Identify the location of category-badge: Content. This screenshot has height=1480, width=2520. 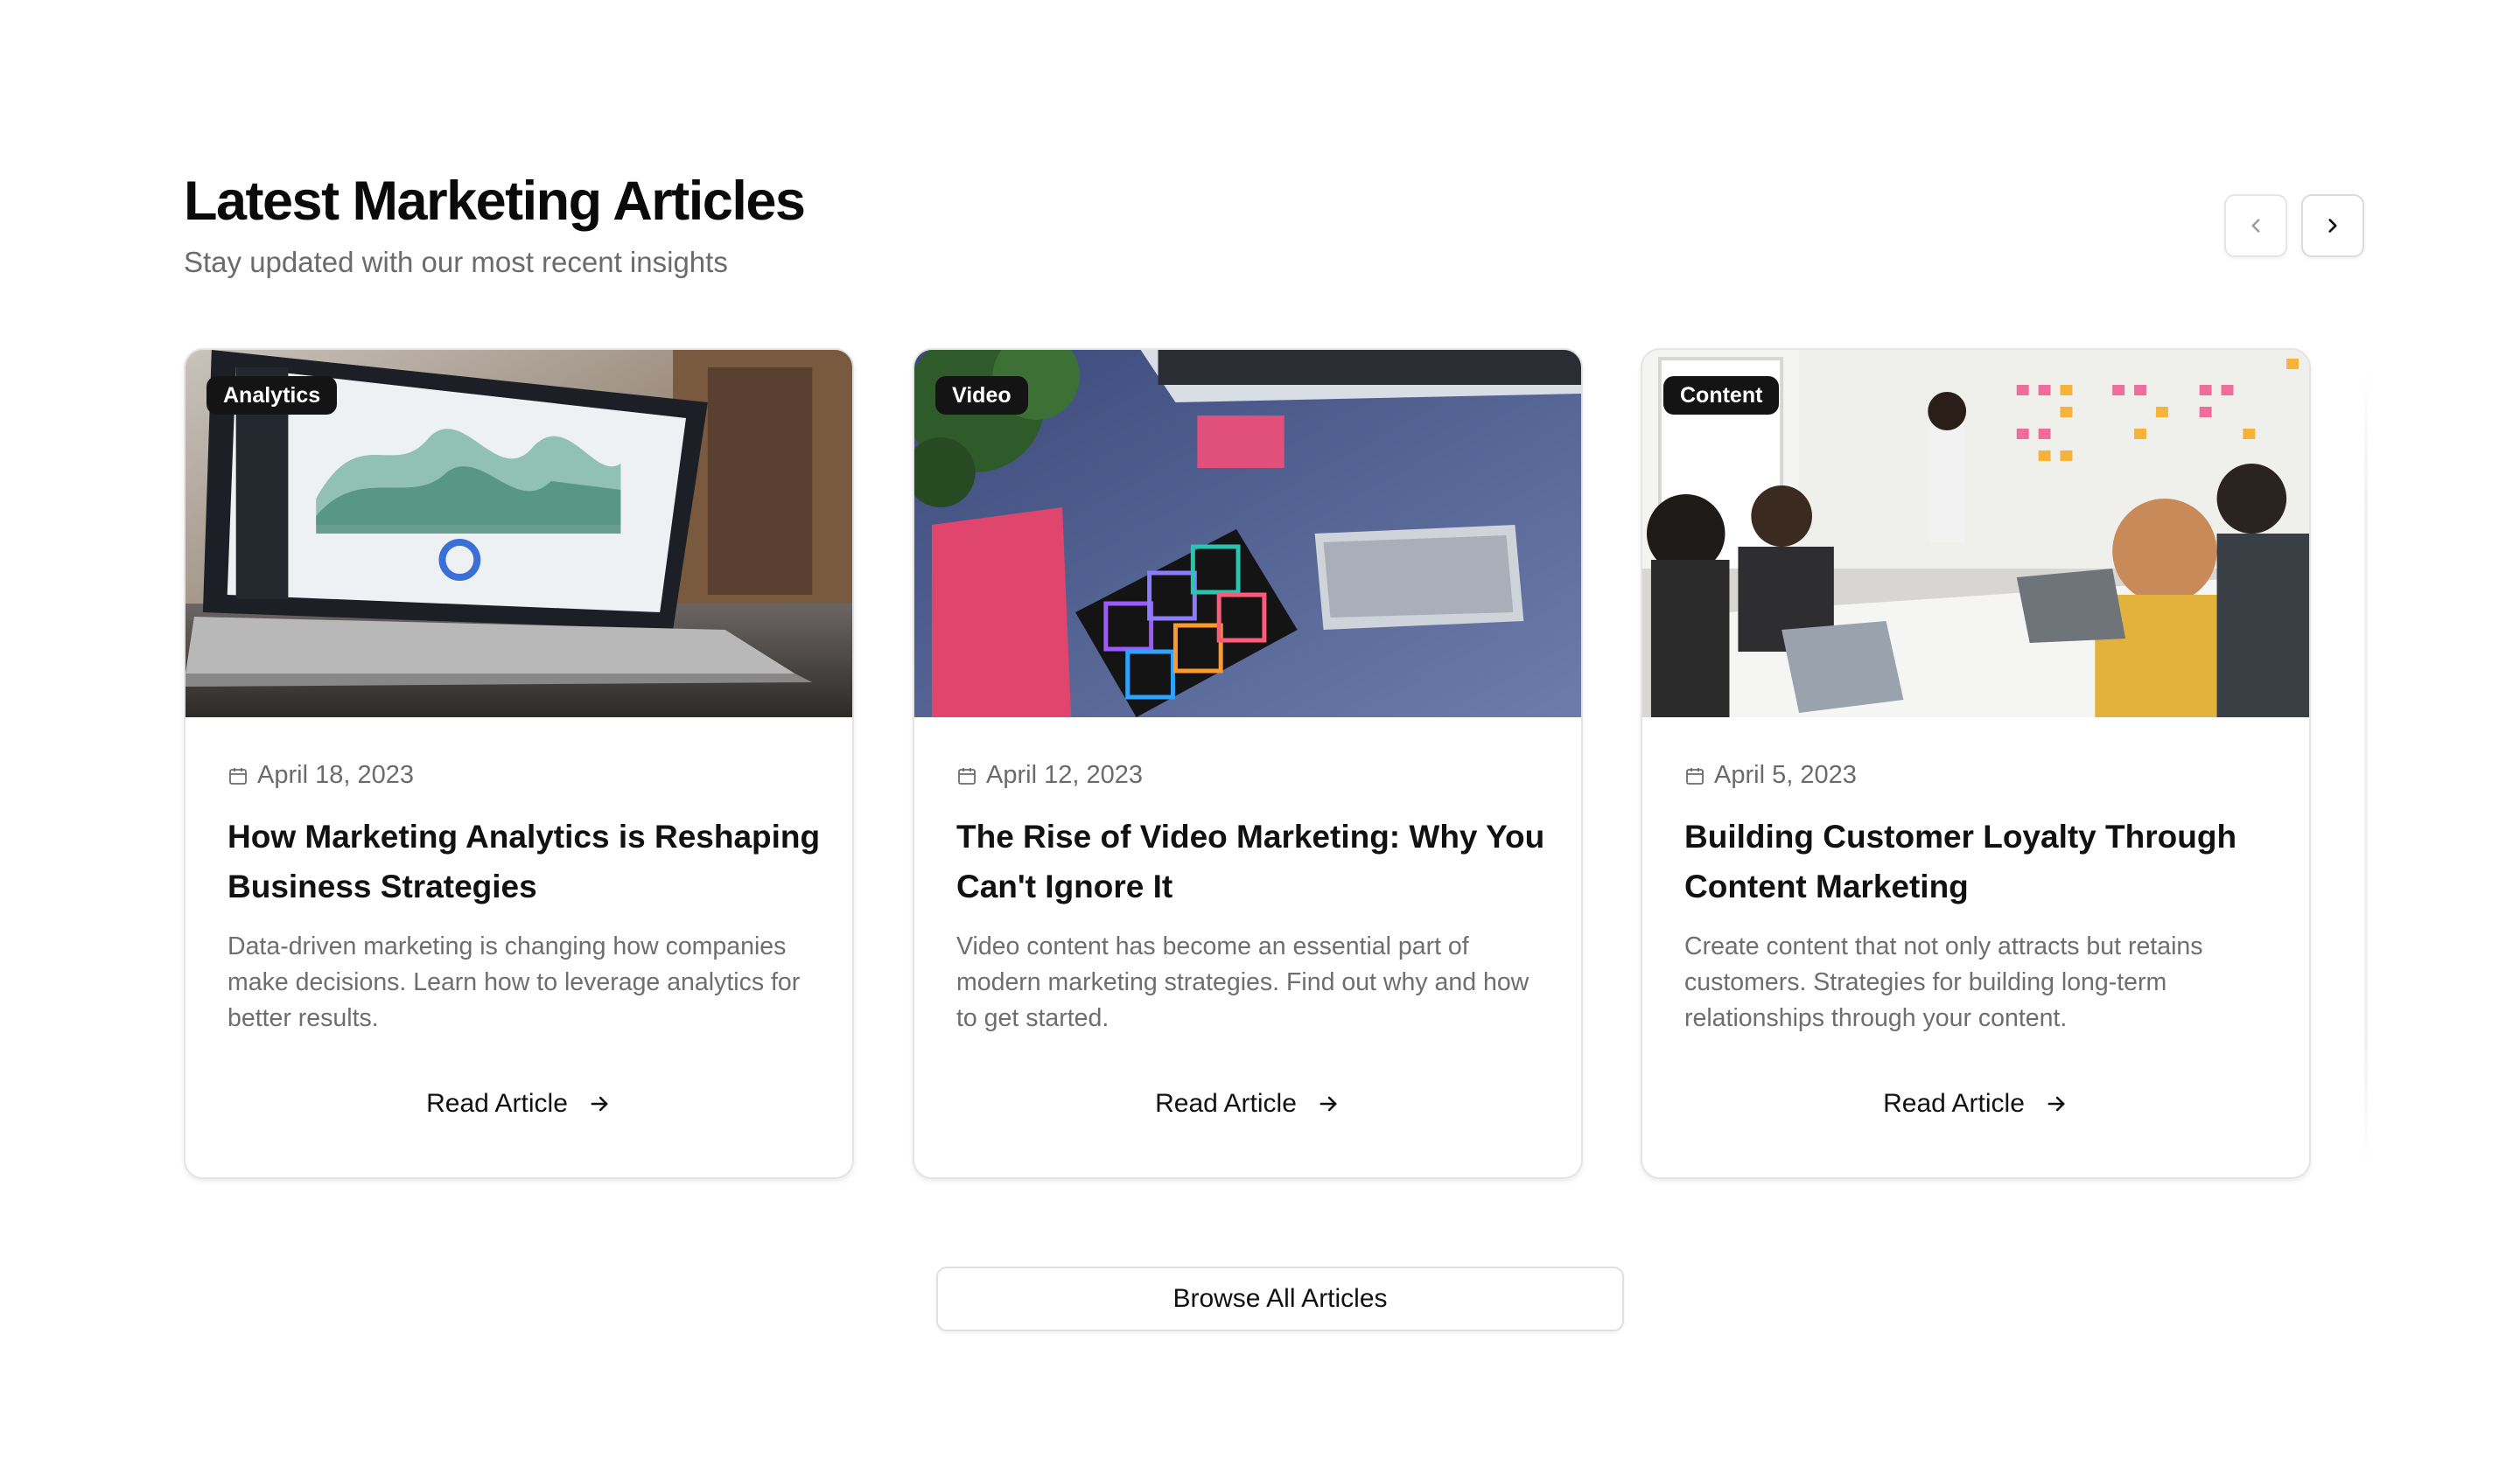
(1721, 396).